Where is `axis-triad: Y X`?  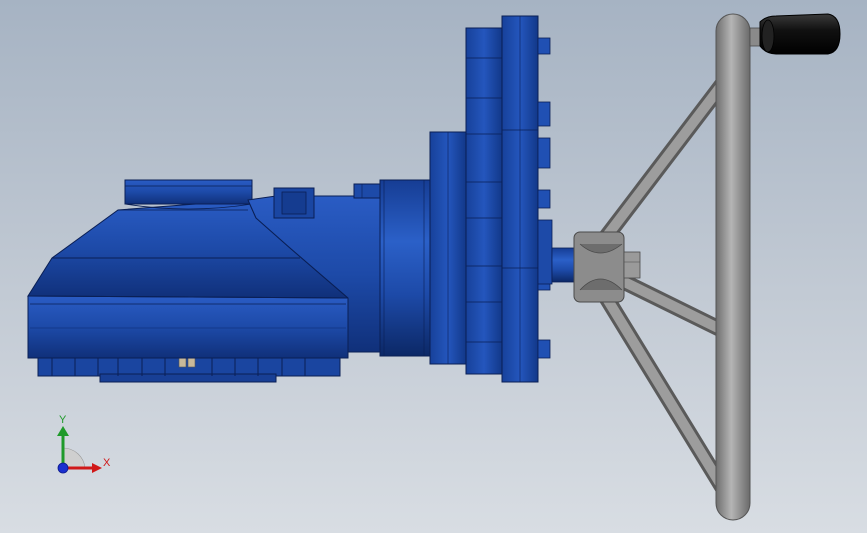 axis-triad: Y X is located at coordinates (85, 448).